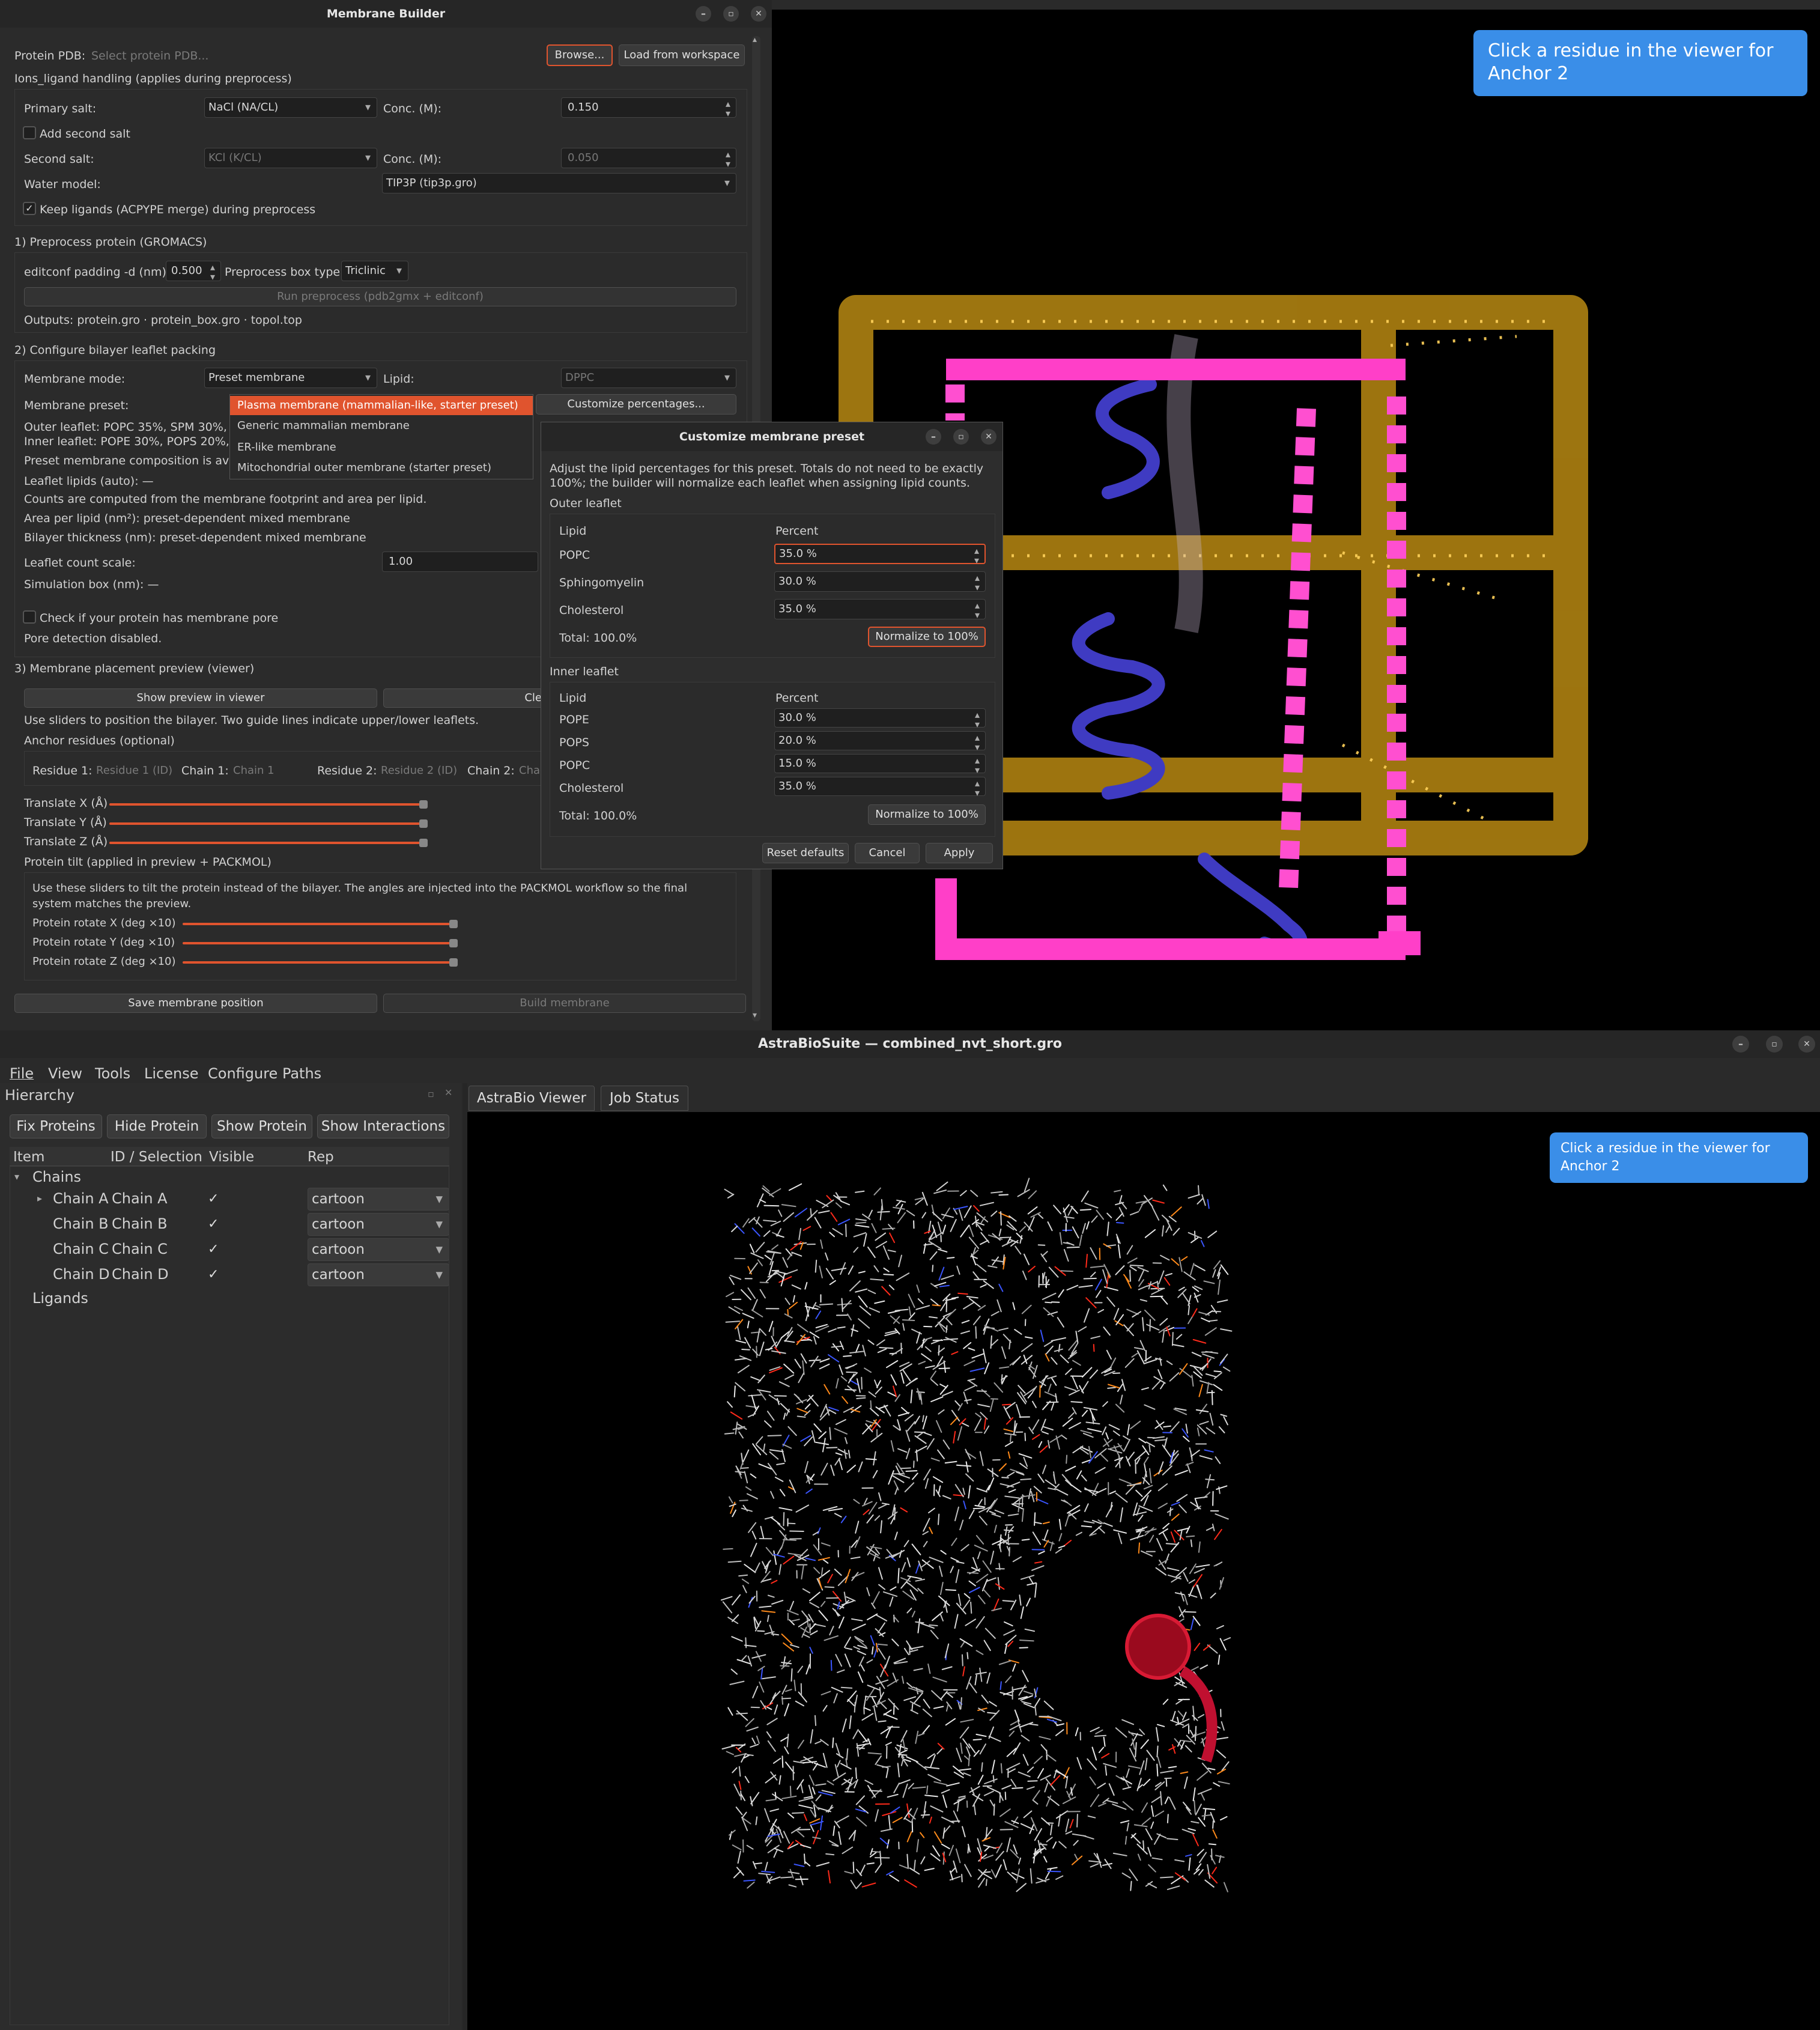 The height and width of the screenshot is (2030, 1820). Describe the element at coordinates (382, 448) in the screenshot. I see `preset-option: ER-like membrane` at that location.